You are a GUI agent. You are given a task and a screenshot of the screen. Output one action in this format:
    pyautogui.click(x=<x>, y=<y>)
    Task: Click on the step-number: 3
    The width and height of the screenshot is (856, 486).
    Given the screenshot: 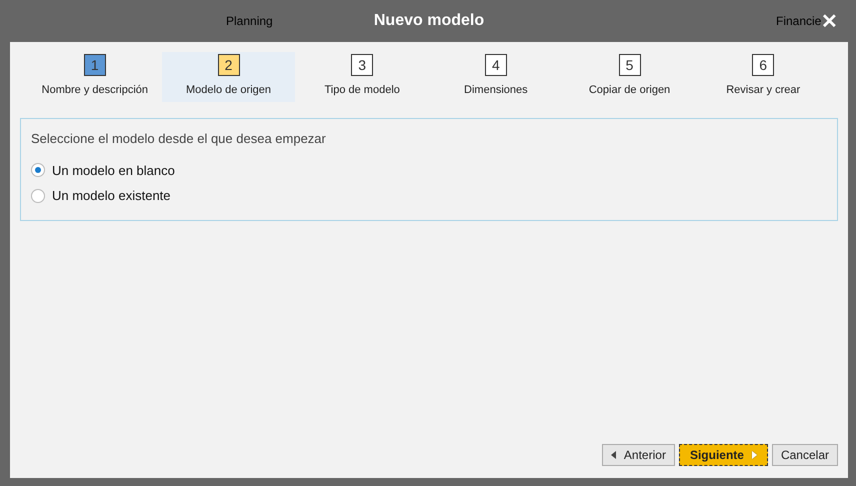 What is the action you would take?
    pyautogui.click(x=362, y=65)
    